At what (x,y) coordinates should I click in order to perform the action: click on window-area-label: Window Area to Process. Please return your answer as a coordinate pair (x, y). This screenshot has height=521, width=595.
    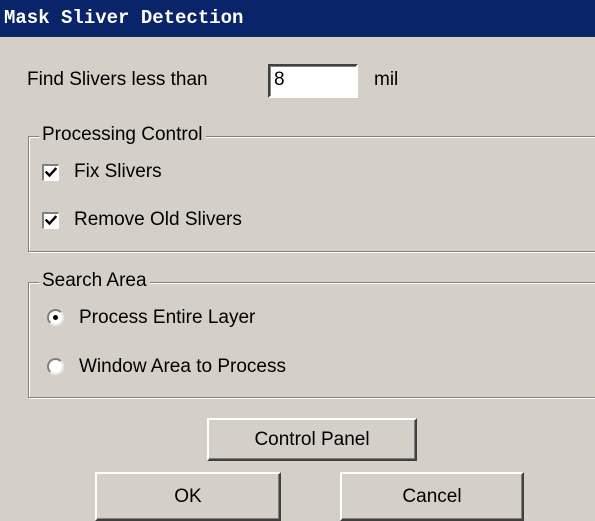
    Looking at the image, I should click on (182, 366).